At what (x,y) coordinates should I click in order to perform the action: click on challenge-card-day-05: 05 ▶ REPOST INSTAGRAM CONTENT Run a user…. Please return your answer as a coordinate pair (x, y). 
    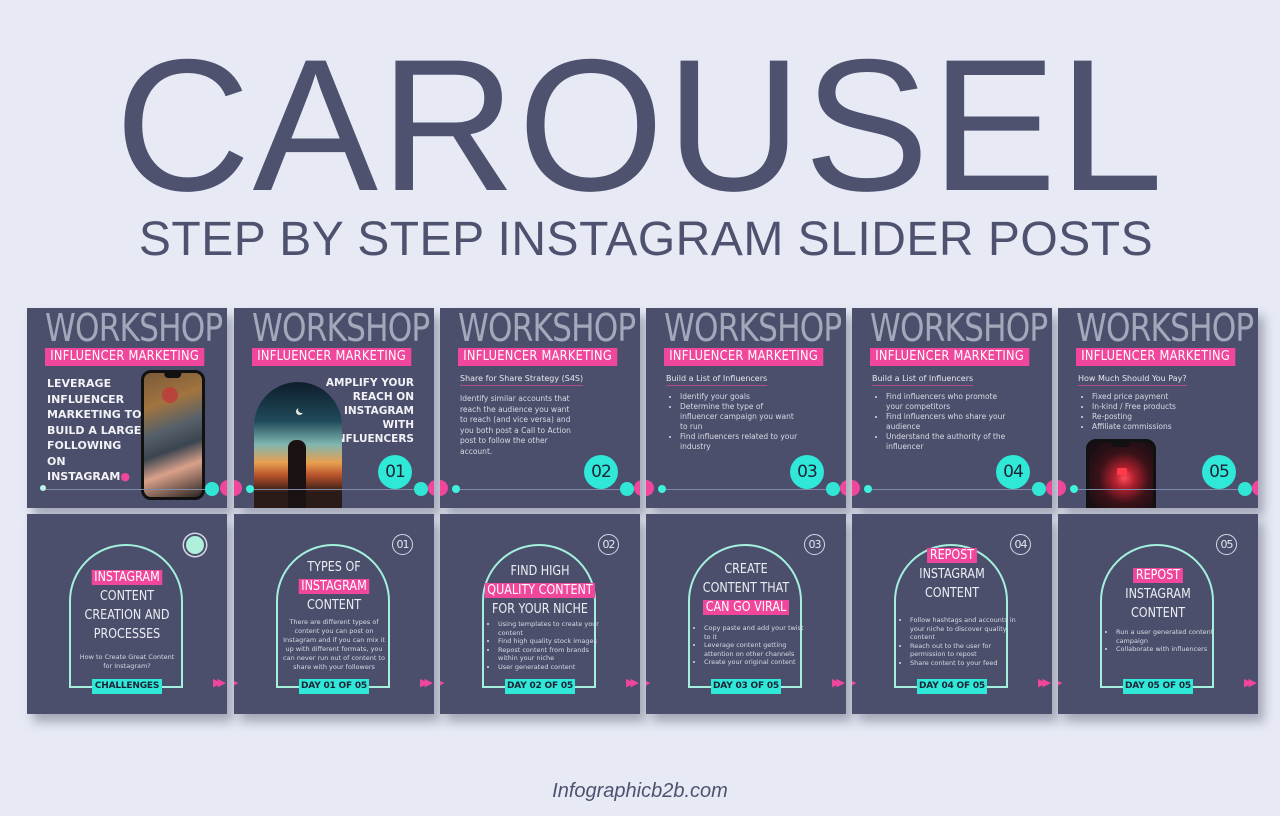
    Looking at the image, I should click on (1158, 614).